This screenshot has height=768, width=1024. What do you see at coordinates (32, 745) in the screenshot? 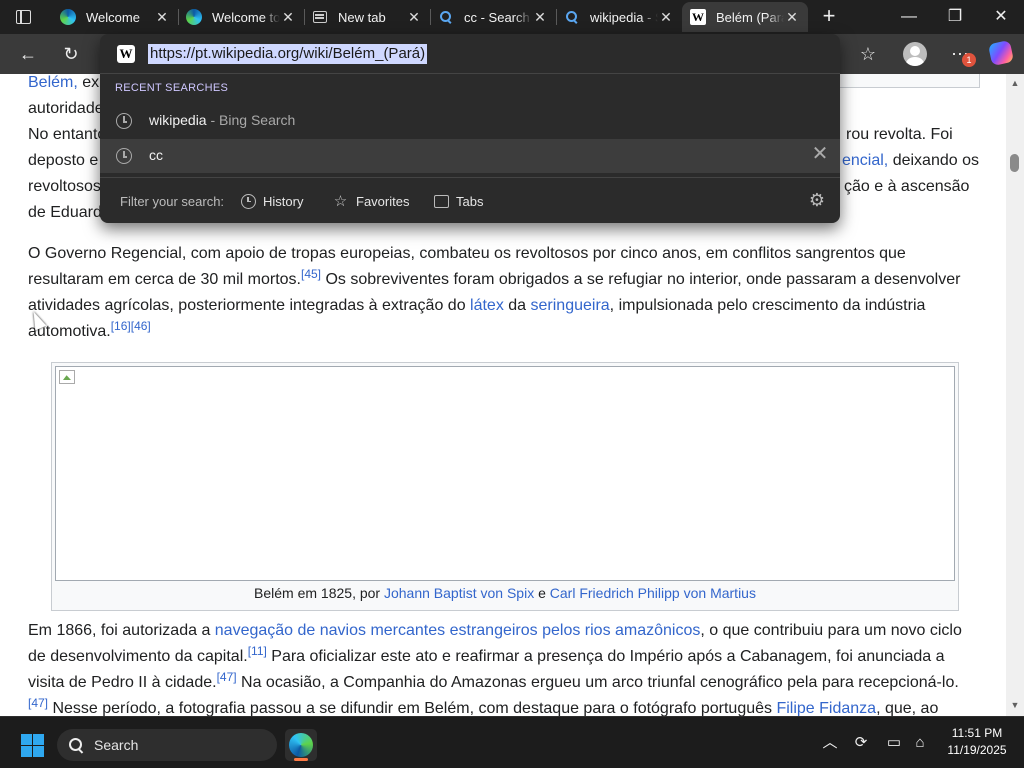
I see `start-button-windows-icon` at bounding box center [32, 745].